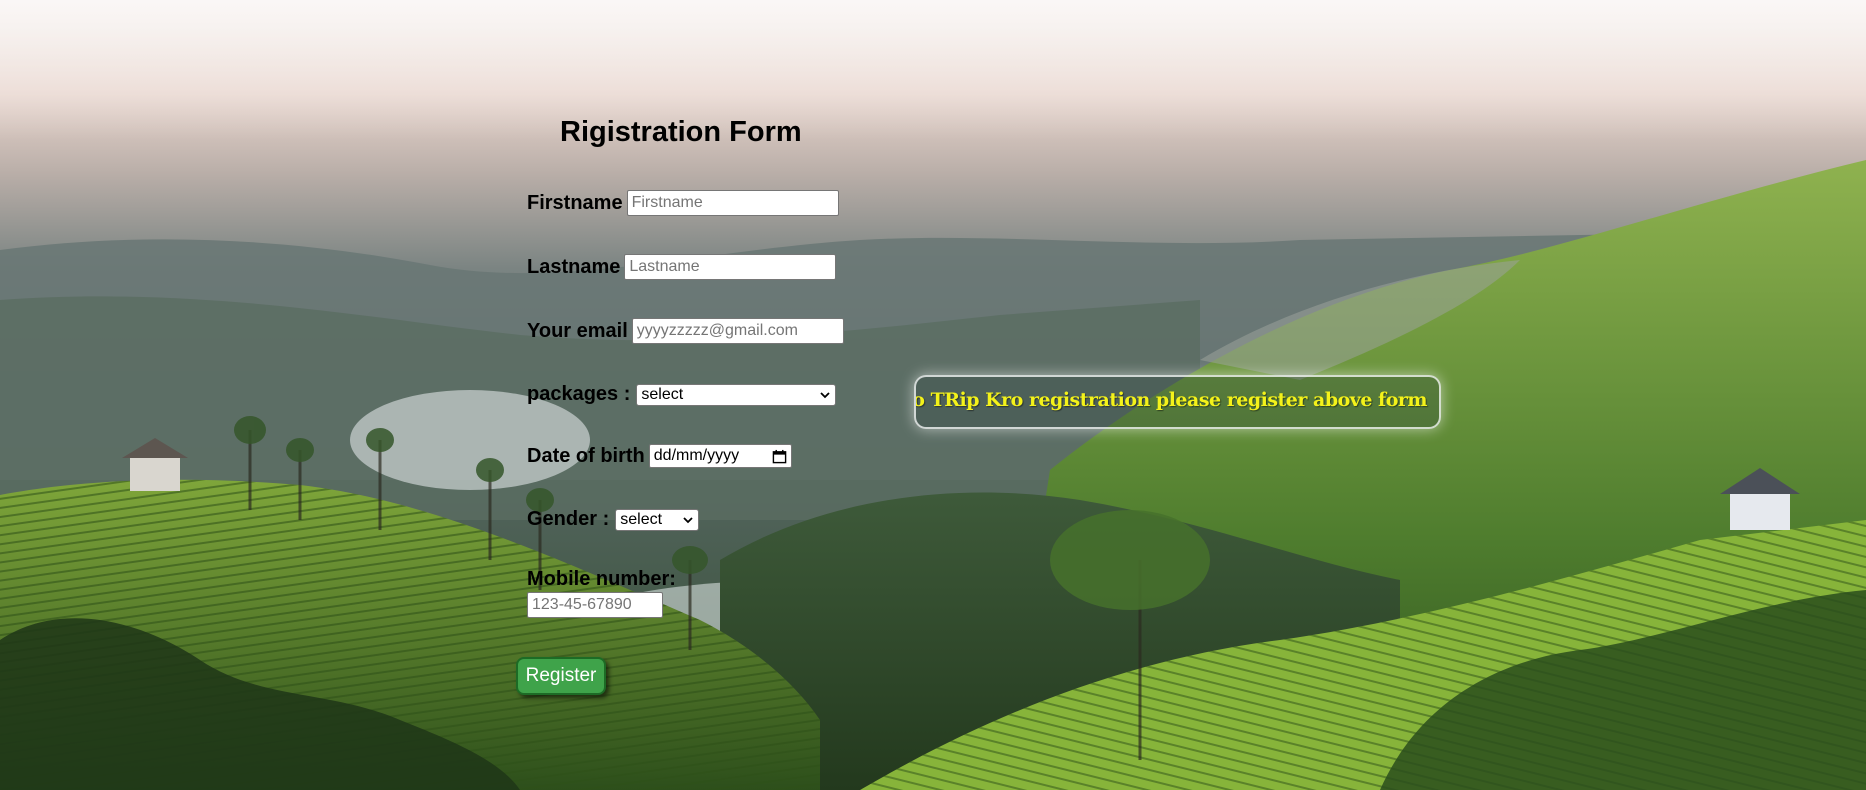 The width and height of the screenshot is (1866, 790). Describe the element at coordinates (732, 203) in the screenshot. I see `firstname-input: Firstname` at that location.